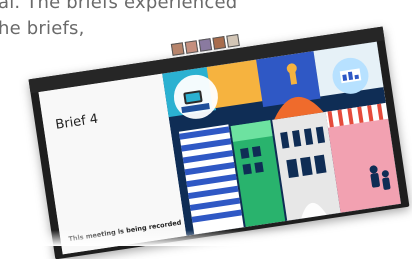 The width and height of the screenshot is (412, 259). I want to click on bottom-fade, so click(206, 238).